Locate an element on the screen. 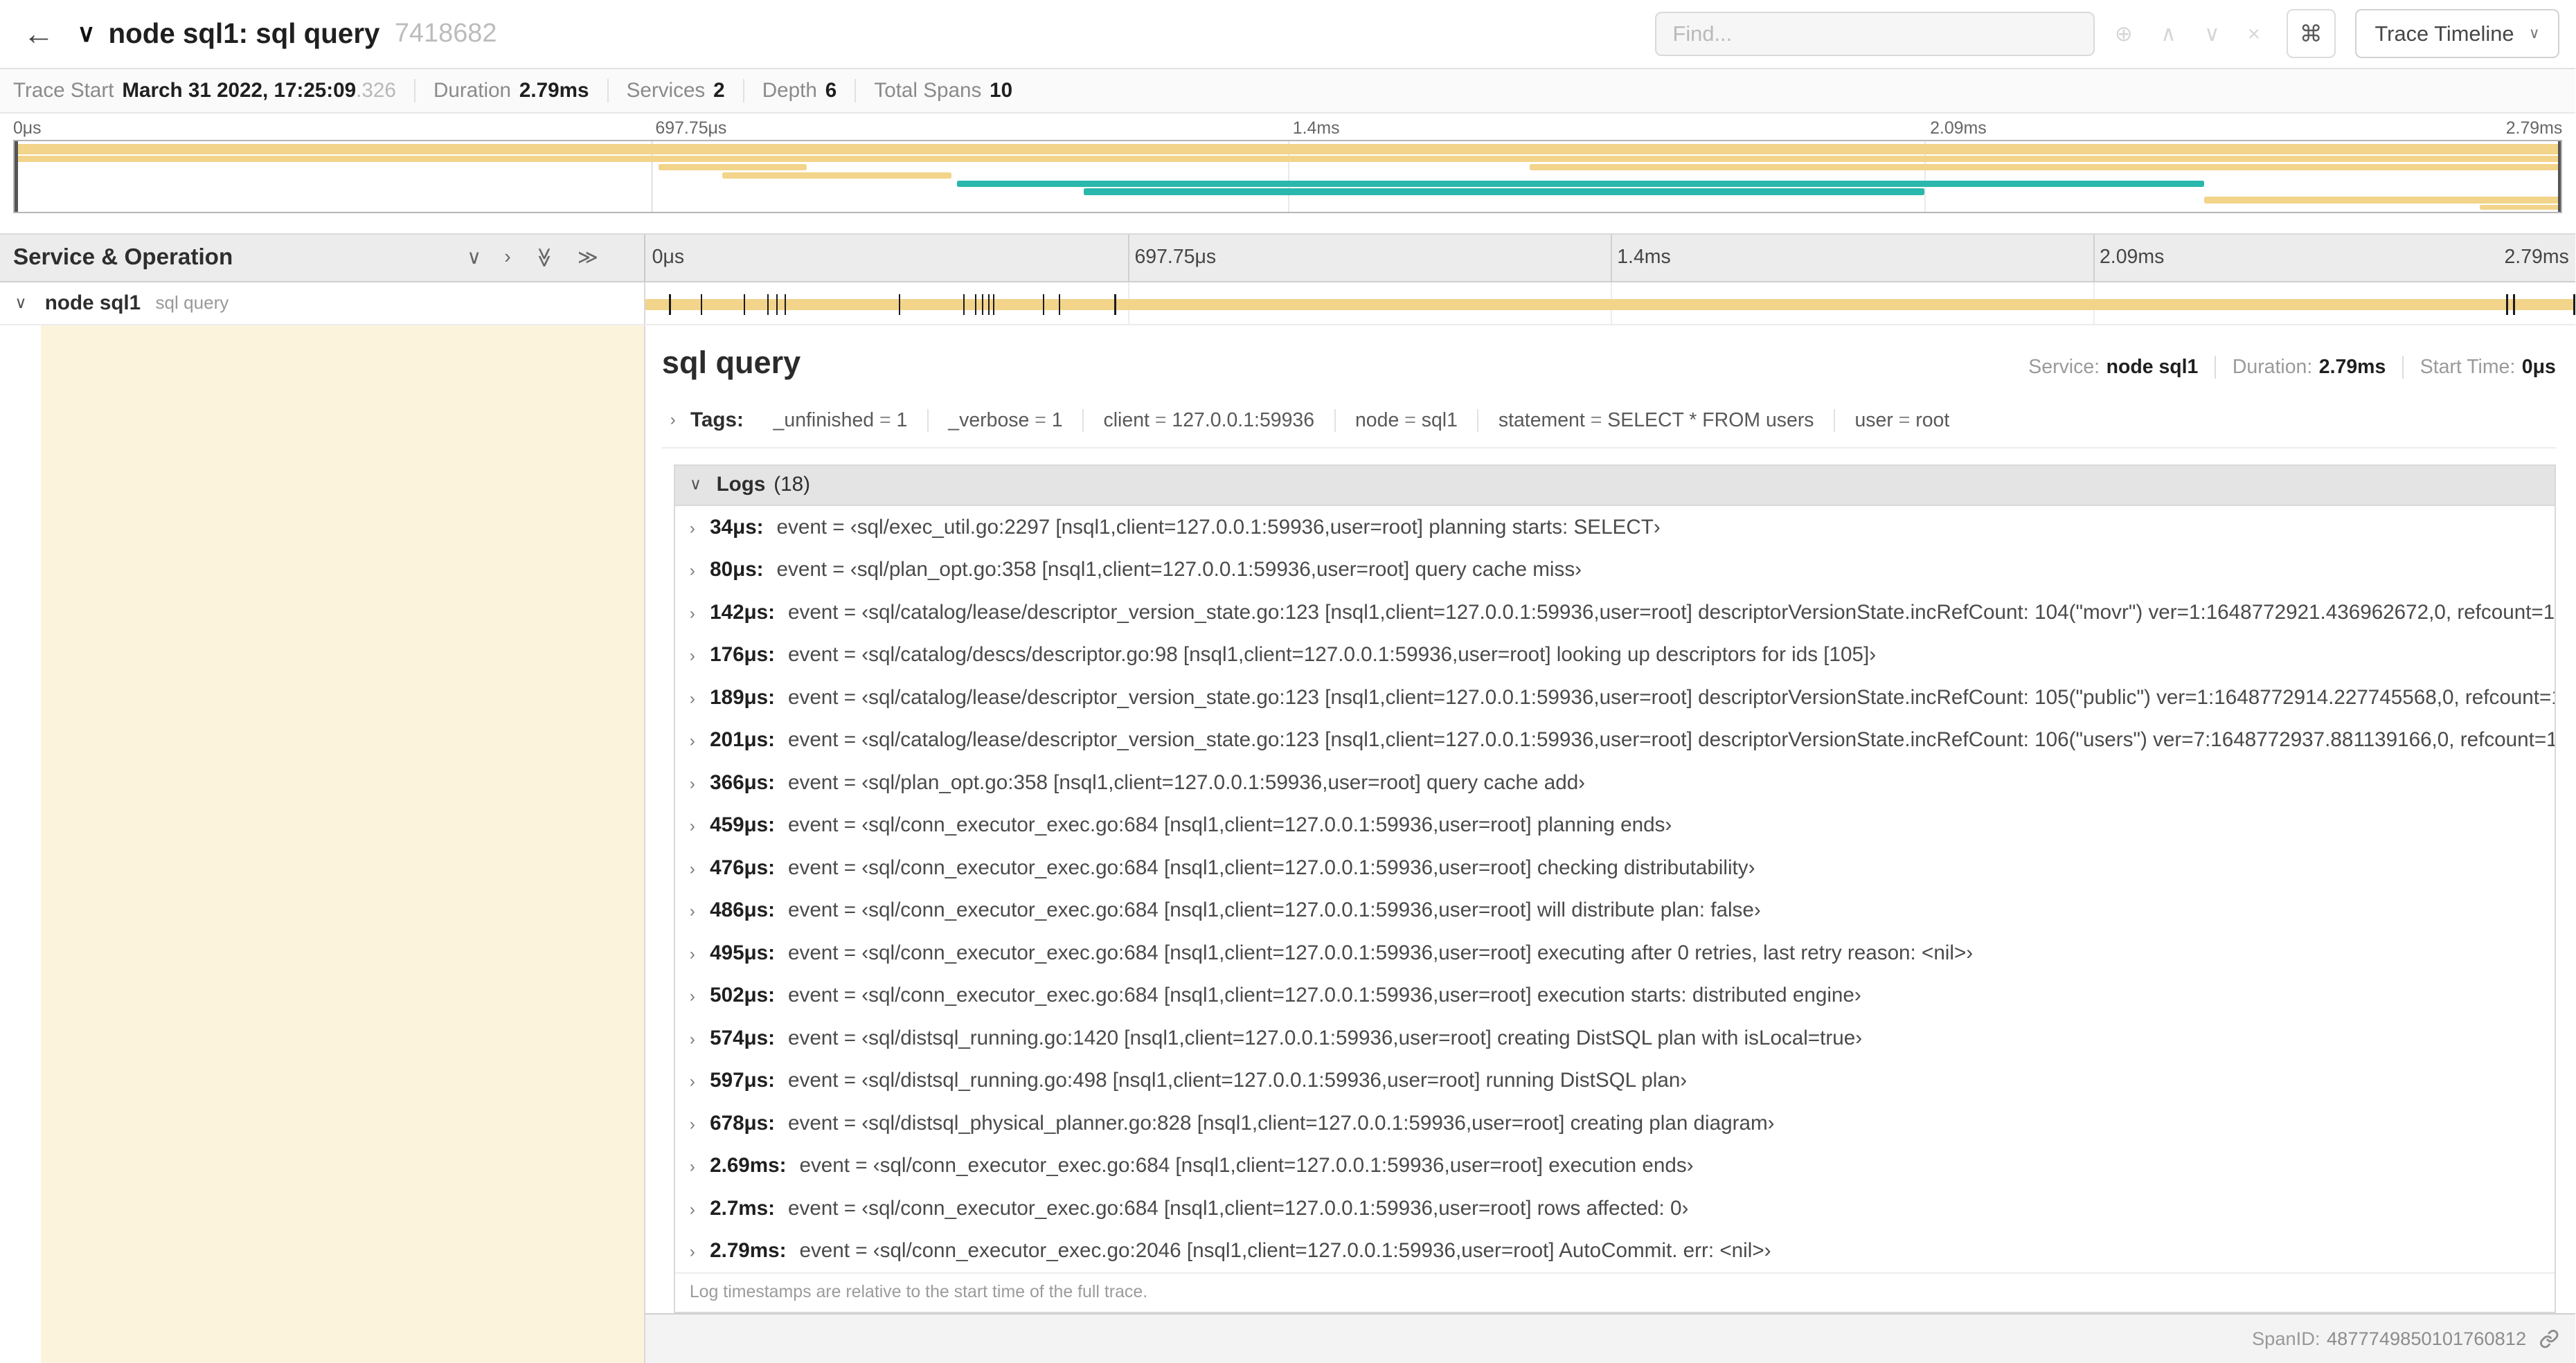 This screenshot has width=2576, height=1363. log-timestamp: 476μs: is located at coordinates (743, 867).